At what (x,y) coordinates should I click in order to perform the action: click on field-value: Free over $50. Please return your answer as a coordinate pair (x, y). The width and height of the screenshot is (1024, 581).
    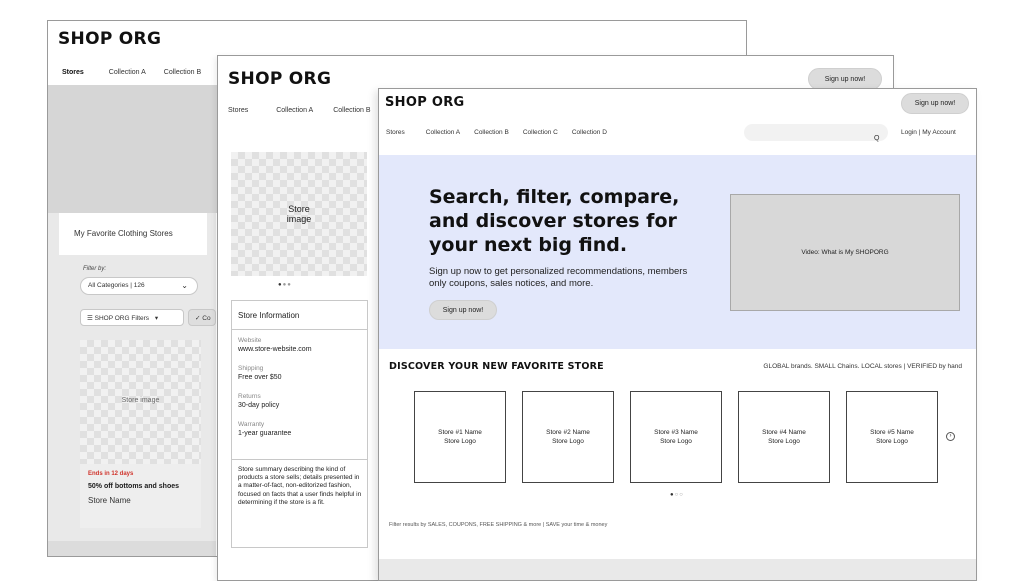
    Looking at the image, I should click on (260, 377).